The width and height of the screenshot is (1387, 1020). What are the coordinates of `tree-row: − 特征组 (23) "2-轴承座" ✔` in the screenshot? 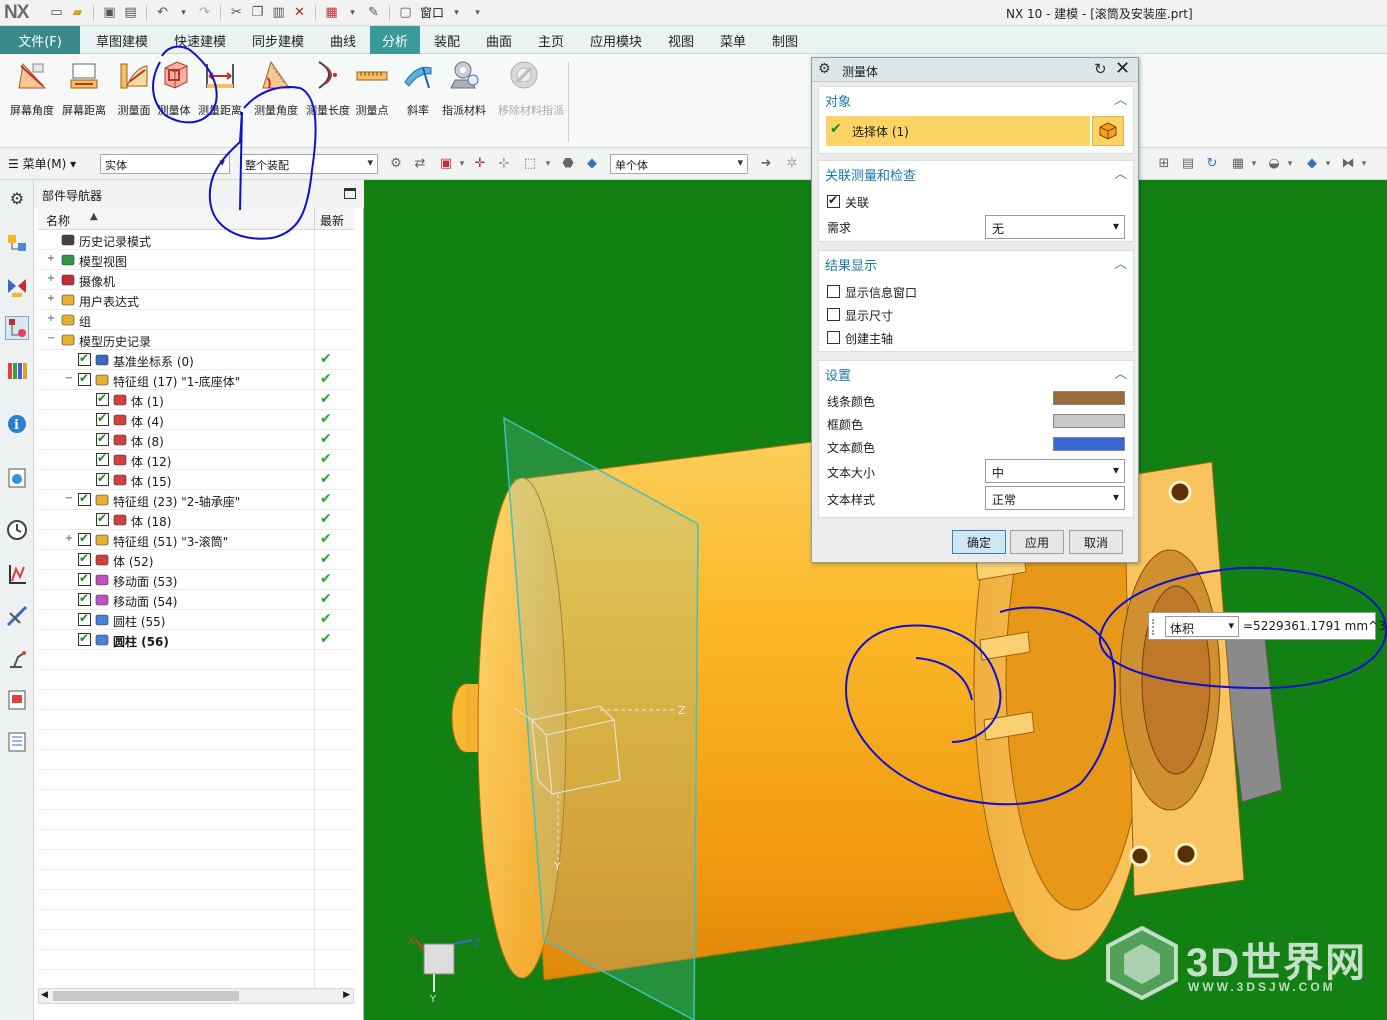 It's located at (196, 500).